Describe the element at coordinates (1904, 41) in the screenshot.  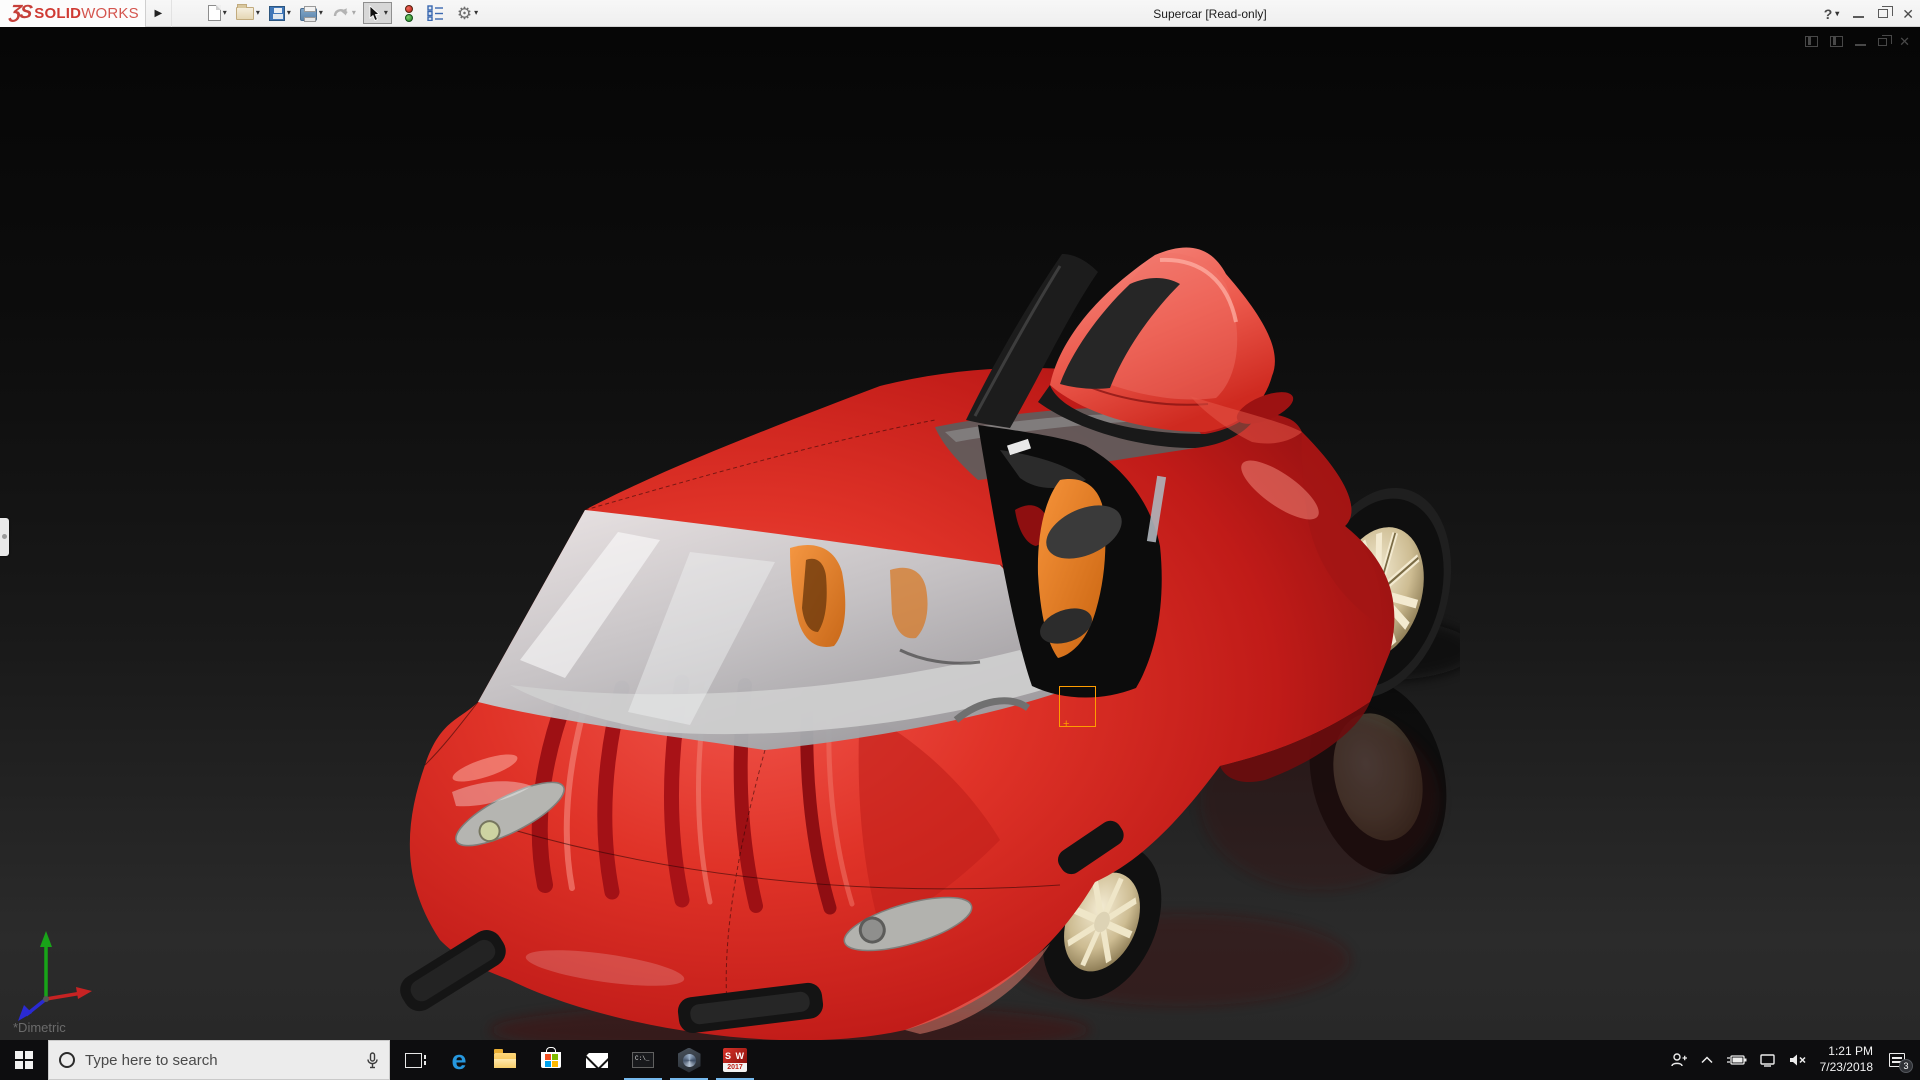
I see `document-close-button: ✕` at that location.